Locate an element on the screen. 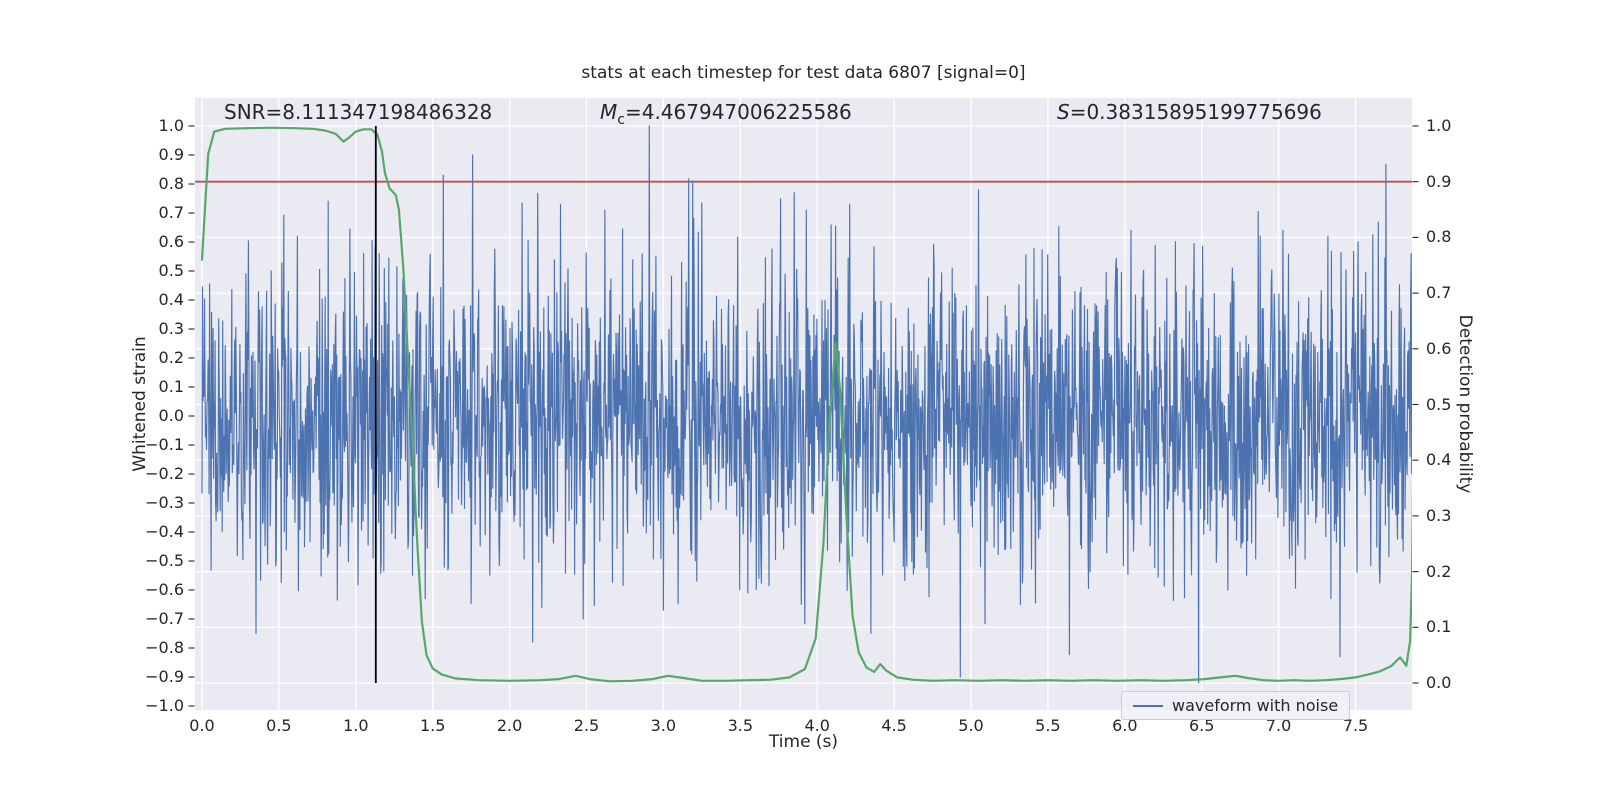  left-tick-label: −0.8 is located at coordinates (164, 647).